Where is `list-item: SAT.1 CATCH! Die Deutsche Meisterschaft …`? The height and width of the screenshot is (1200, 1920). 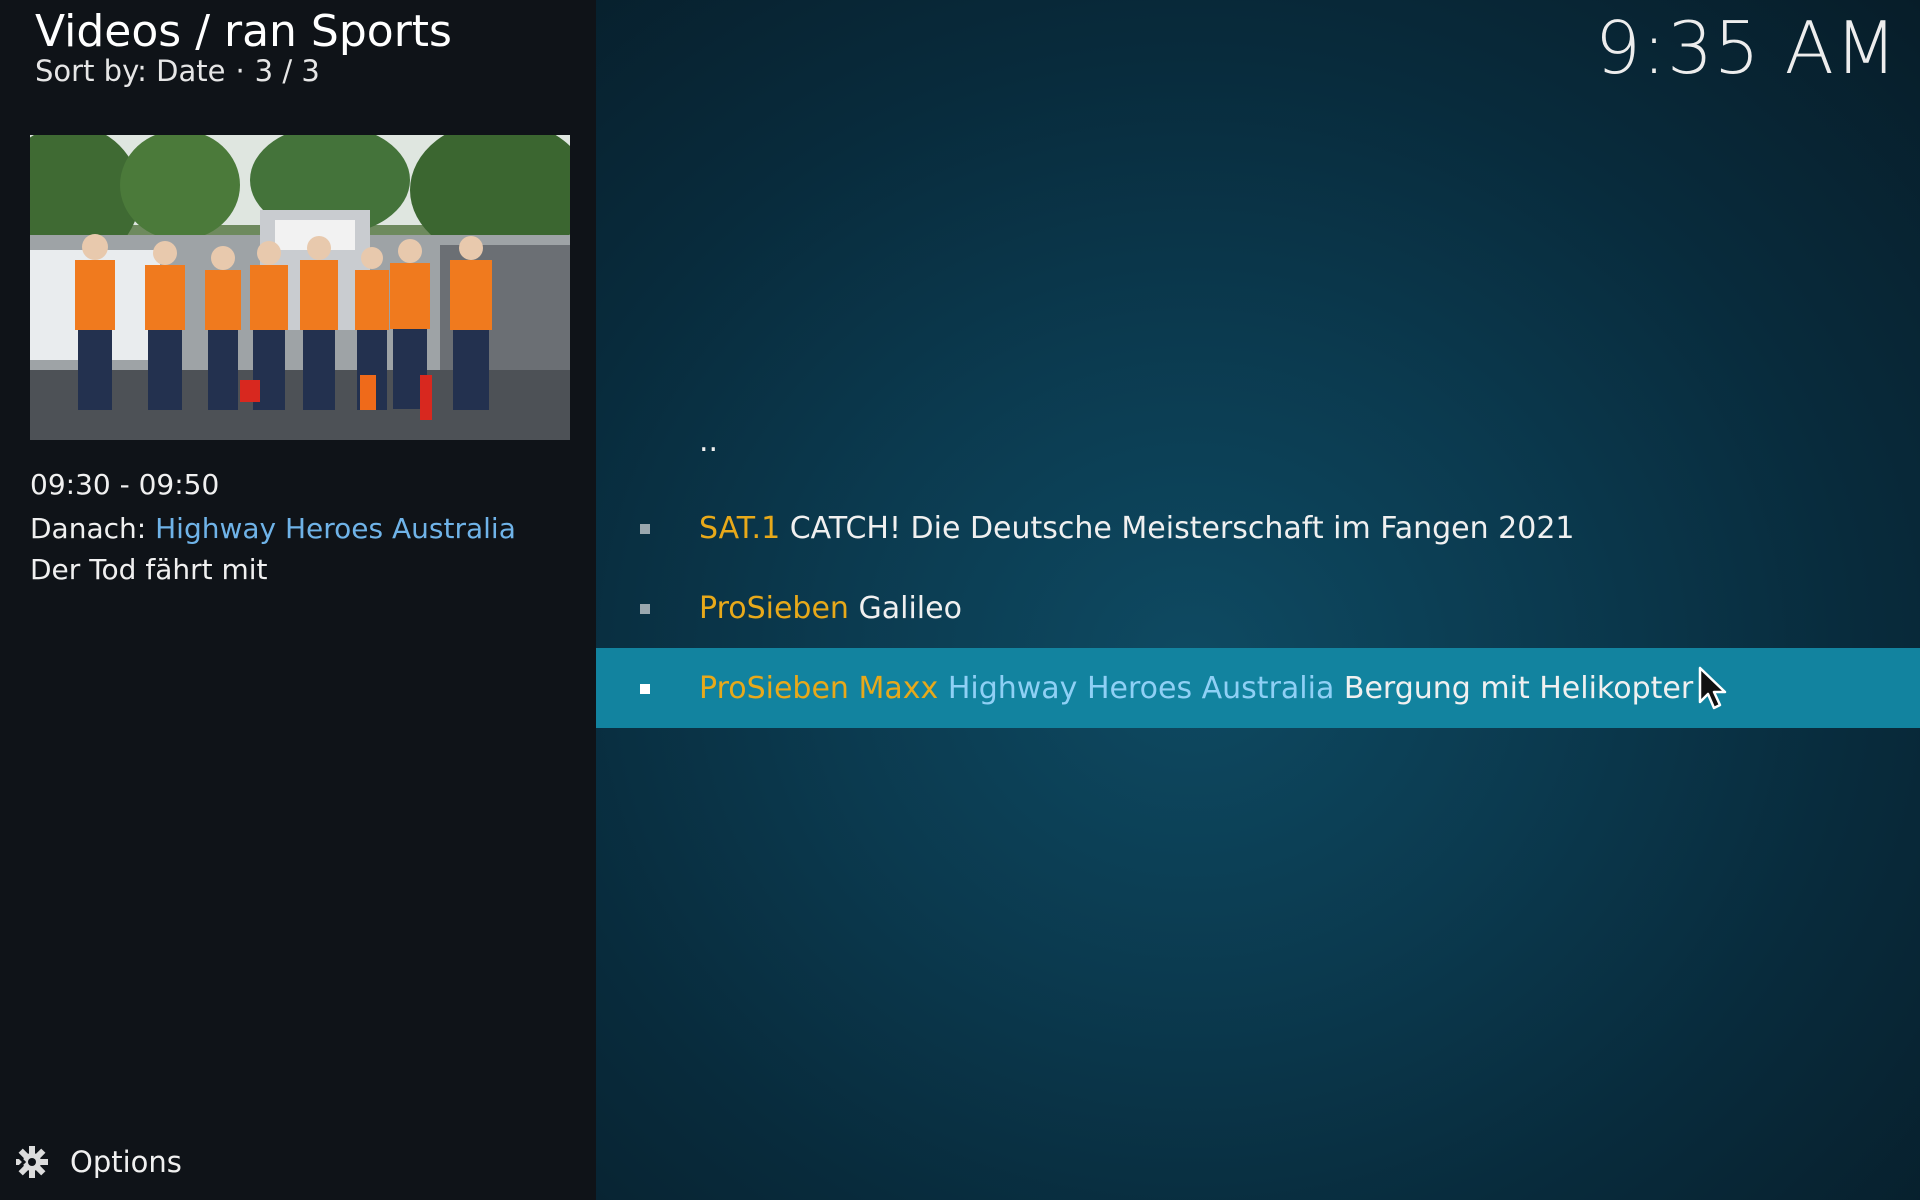 list-item: SAT.1 CATCH! Die Deutsche Meisterschaft … is located at coordinates (1258, 528).